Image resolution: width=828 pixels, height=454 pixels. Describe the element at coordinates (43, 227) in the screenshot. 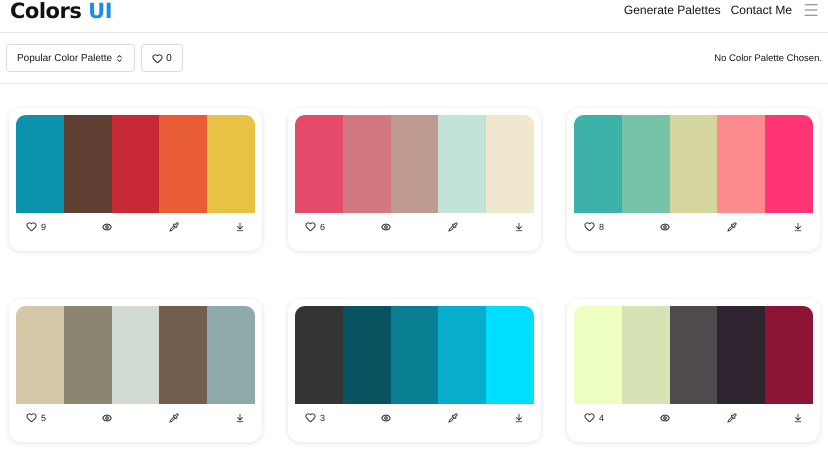

I see `like-count: 9` at that location.